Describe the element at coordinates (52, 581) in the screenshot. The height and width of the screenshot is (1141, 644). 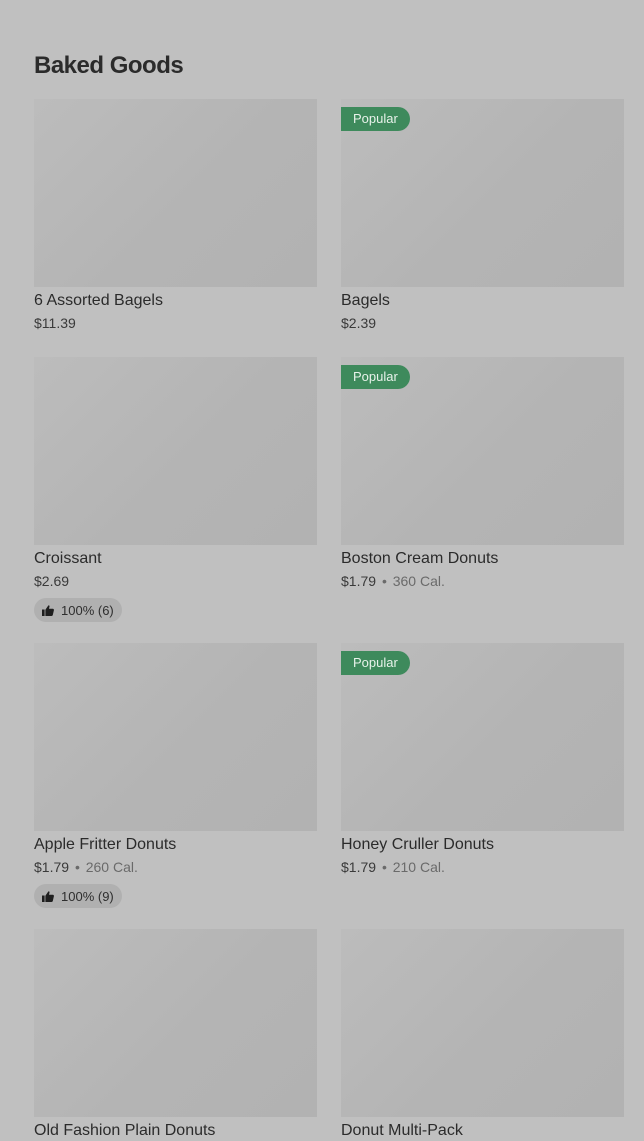
I see `item-price: $2.69` at that location.